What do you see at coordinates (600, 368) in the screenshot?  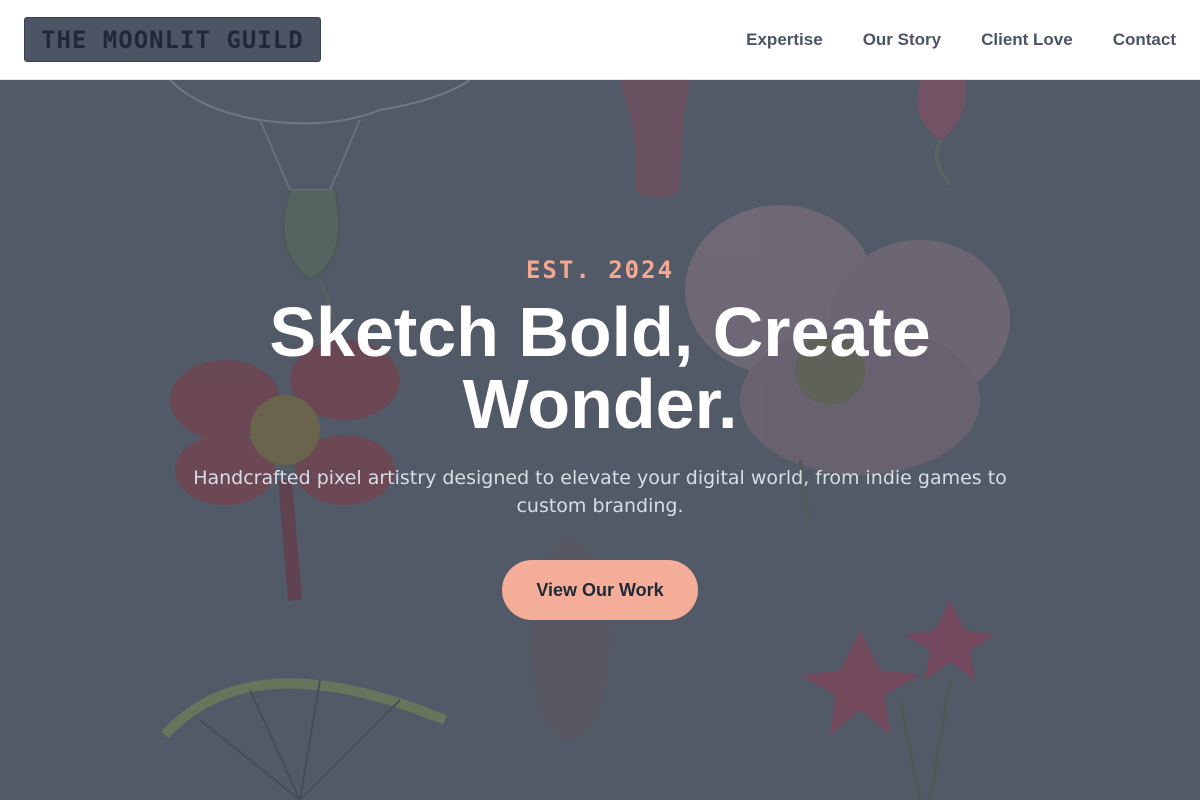 I see `hero-headline: Sketch Bold, Create Wonder.` at bounding box center [600, 368].